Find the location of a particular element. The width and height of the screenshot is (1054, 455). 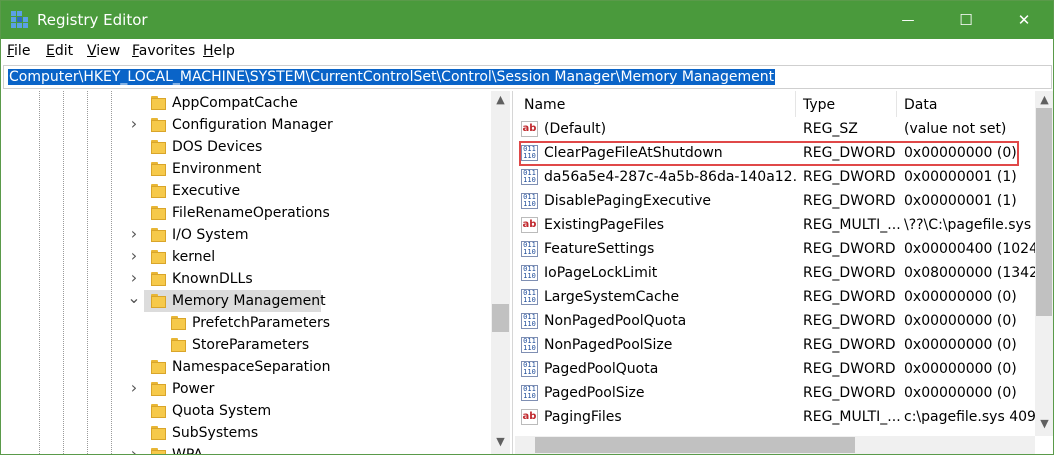

value-name: ExistingPageFiles is located at coordinates (604, 225).